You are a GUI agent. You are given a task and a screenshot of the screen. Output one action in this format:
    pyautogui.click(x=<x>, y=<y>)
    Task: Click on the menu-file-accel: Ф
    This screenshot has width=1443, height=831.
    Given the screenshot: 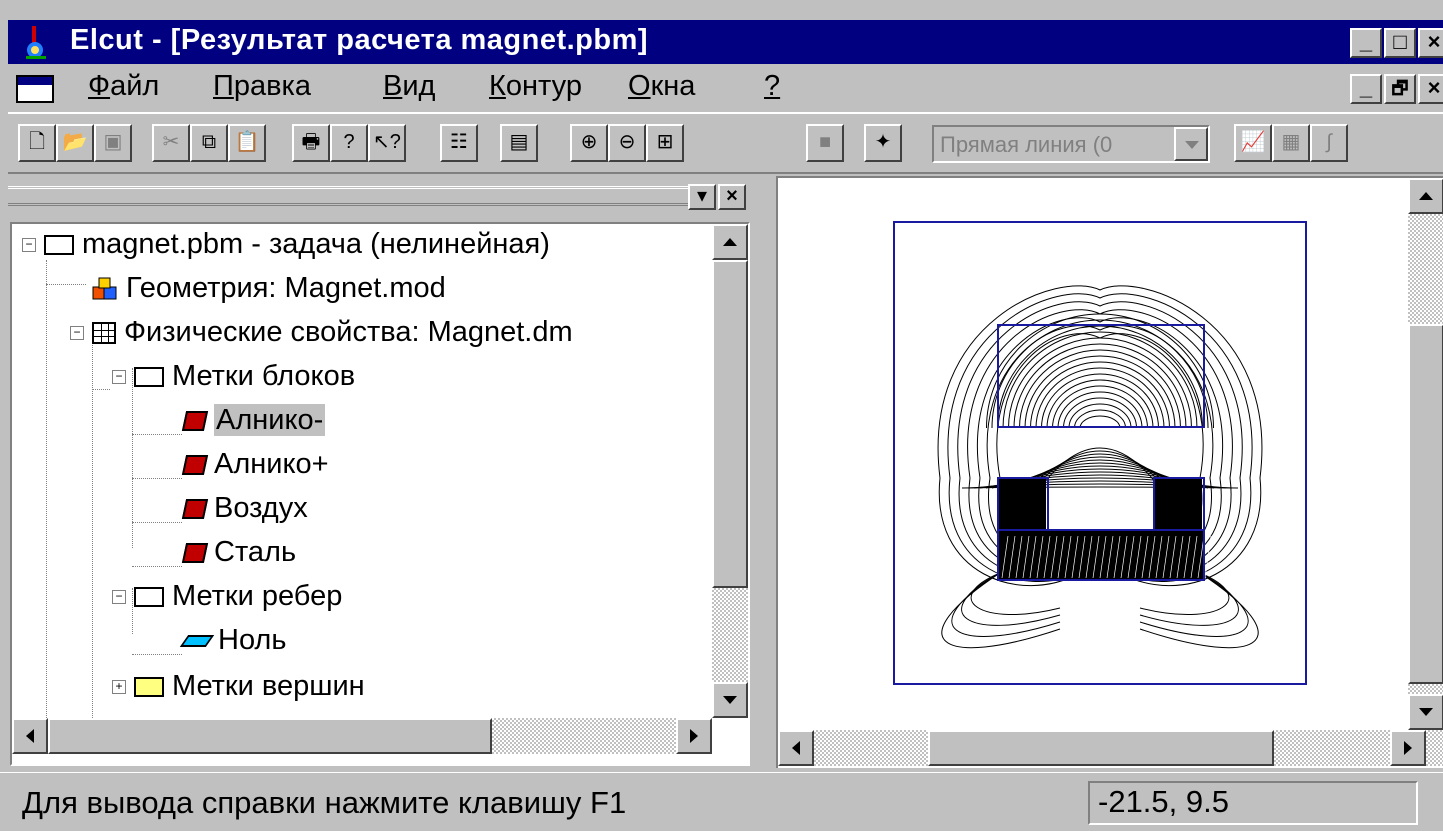 What is the action you would take?
    pyautogui.click(x=99, y=86)
    